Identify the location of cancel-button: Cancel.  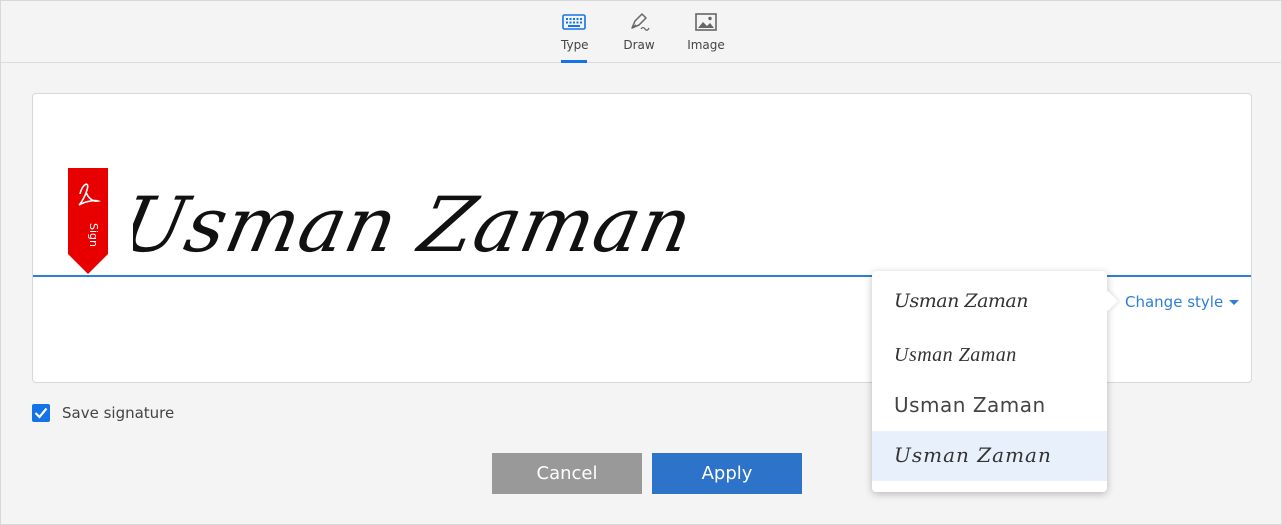
(567, 473).